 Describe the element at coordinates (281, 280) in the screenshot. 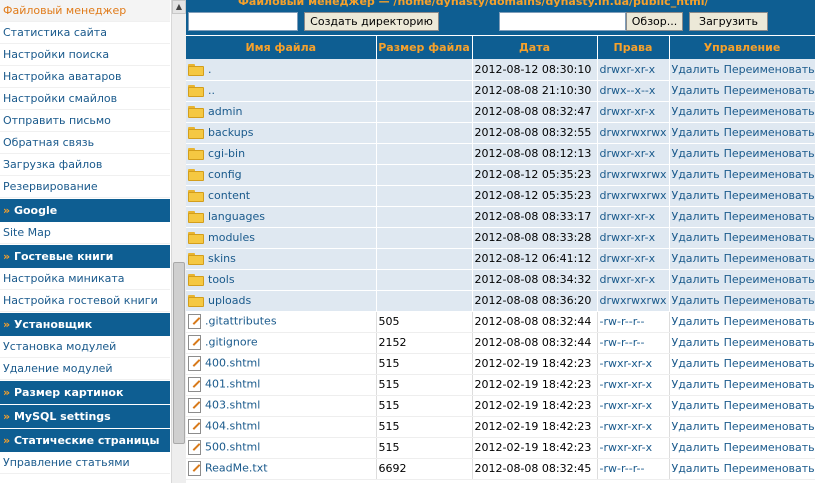

I see `file-name-cell: tools` at that location.